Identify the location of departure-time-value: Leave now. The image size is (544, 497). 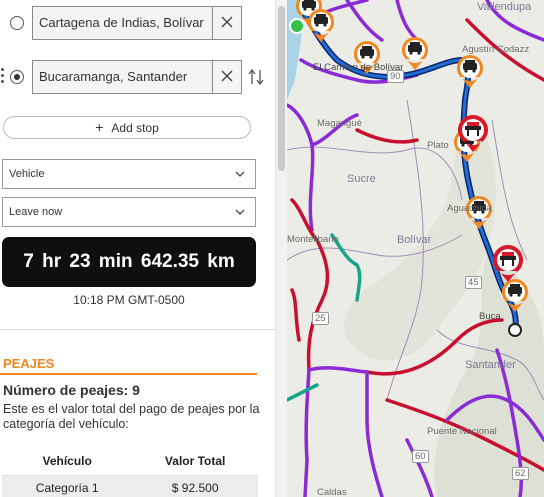
(36, 212).